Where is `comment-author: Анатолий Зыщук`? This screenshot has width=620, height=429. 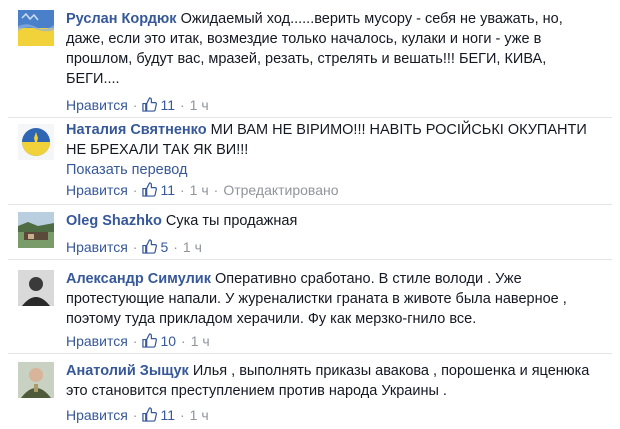 comment-author: Анатолий Зыщук is located at coordinates (127, 371).